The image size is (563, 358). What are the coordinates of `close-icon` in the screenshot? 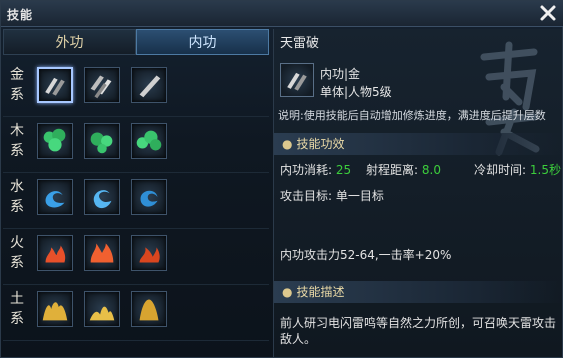 It's located at (548, 13).